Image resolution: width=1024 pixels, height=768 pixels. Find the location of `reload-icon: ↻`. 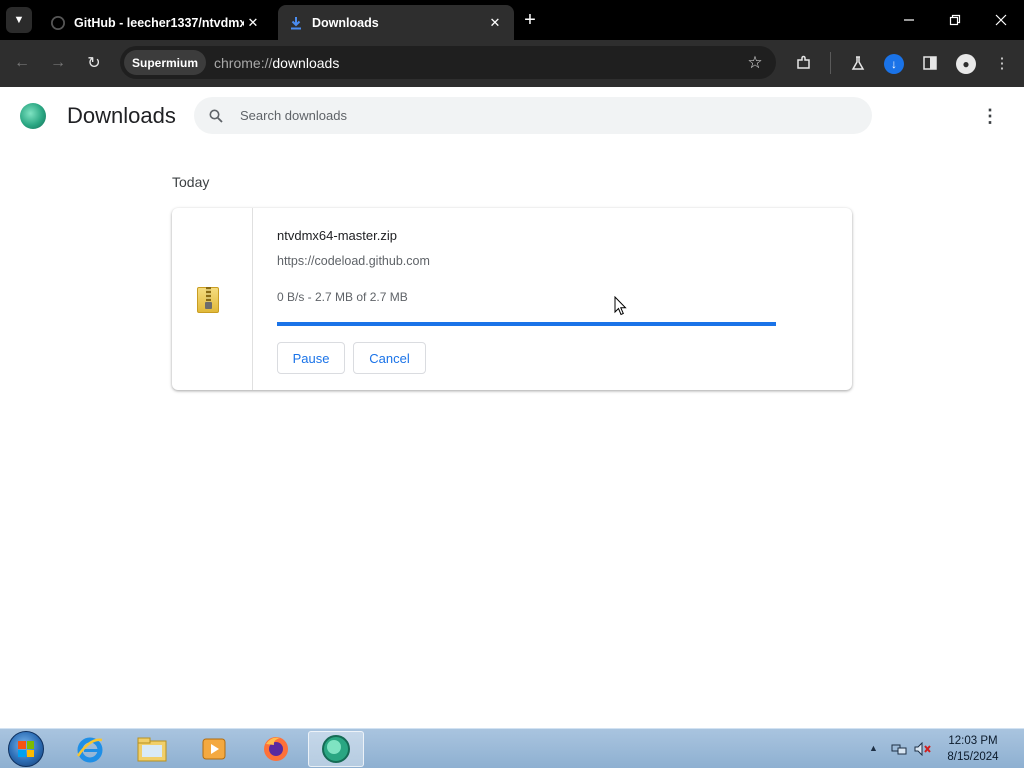

reload-icon: ↻ is located at coordinates (94, 63).